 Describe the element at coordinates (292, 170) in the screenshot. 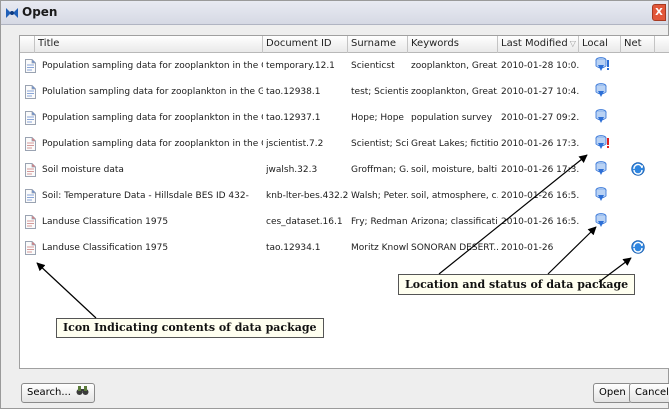

I see `cell-doc-id: jwalsh.32.3` at that location.